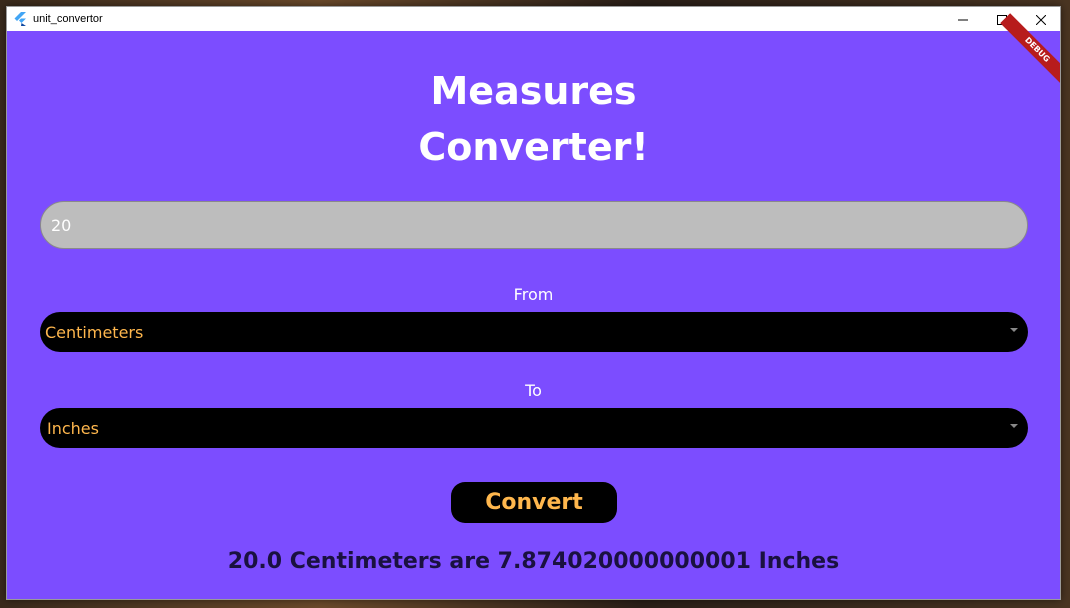  What do you see at coordinates (534, 428) in the screenshot?
I see `to-unit-dropdown: Inches` at bounding box center [534, 428].